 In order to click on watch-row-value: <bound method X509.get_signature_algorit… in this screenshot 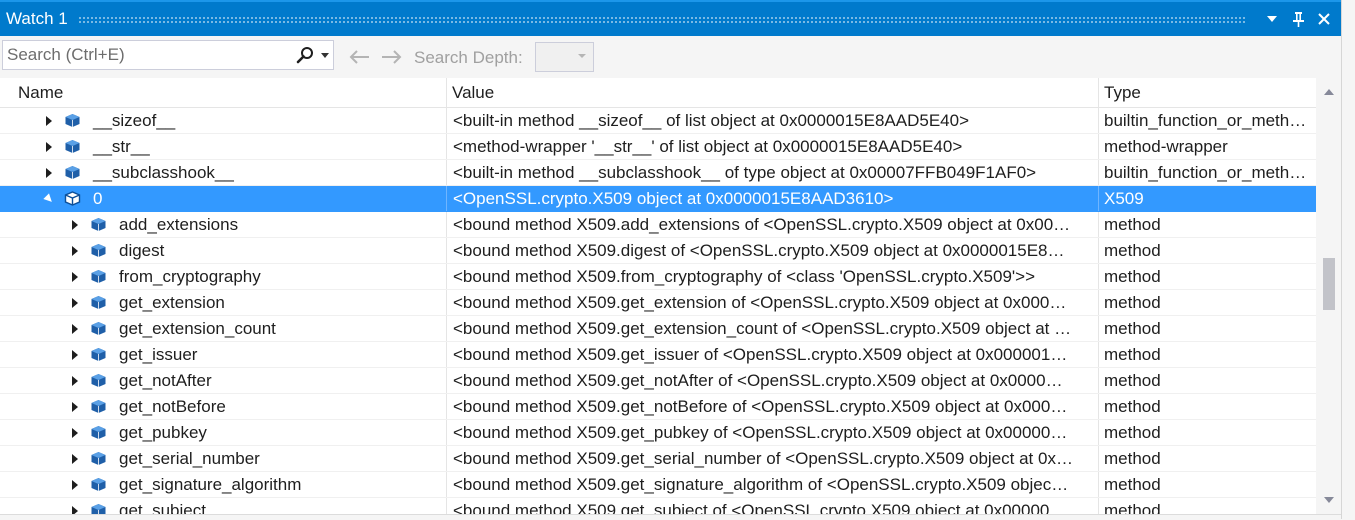, I will do `click(773, 484)`.